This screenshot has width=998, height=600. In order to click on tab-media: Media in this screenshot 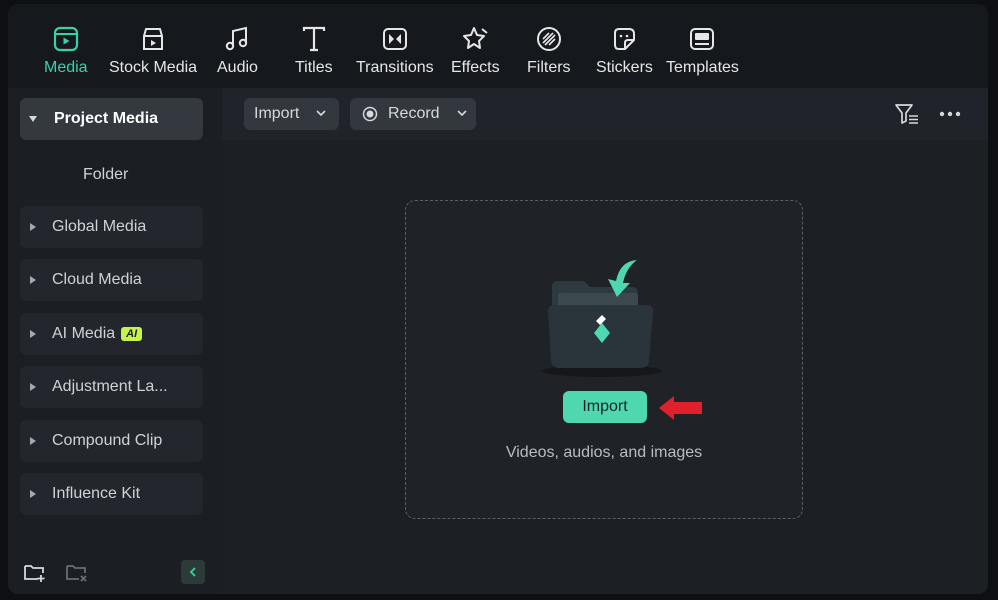, I will do `click(66, 50)`.